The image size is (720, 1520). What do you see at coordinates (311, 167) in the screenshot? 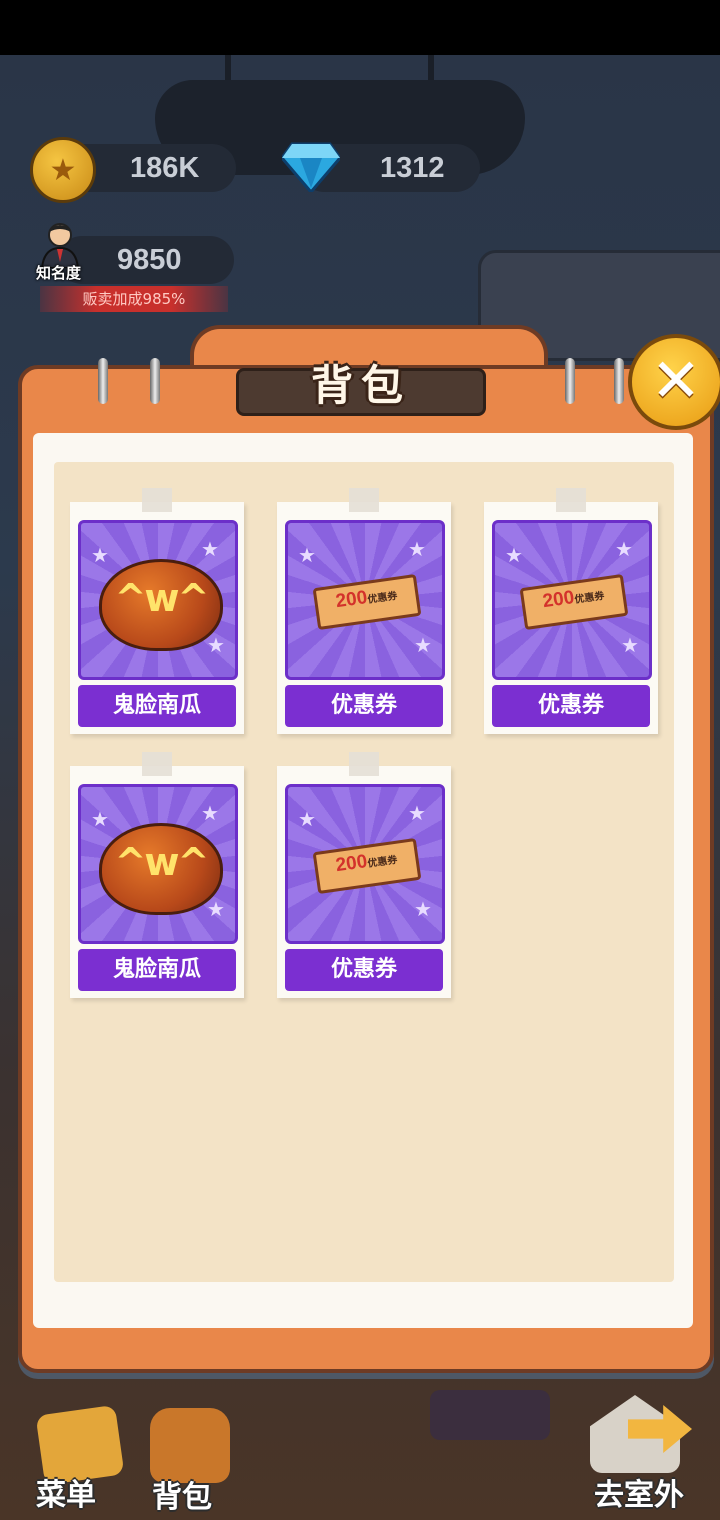
I see `diamond-icon` at bounding box center [311, 167].